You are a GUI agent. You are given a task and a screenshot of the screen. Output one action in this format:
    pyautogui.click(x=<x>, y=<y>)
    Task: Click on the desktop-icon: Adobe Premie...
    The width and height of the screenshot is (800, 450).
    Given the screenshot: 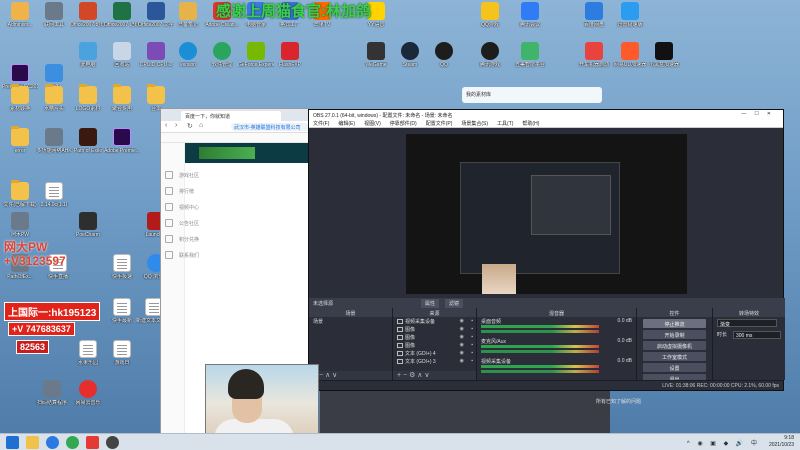 What is the action you would take?
    pyautogui.click(x=122, y=141)
    